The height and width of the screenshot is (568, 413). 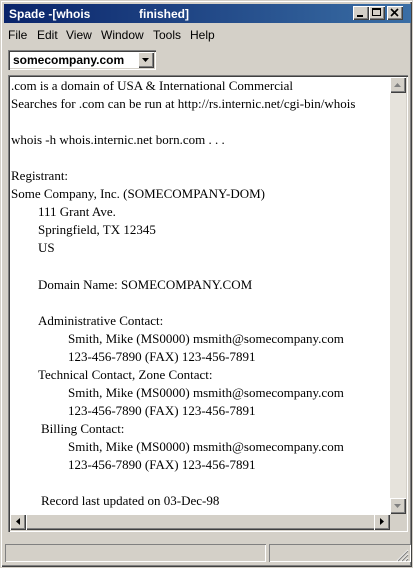 What do you see at coordinates (97, 229) in the screenshot?
I see `output-line: Springfield, TX 12345` at bounding box center [97, 229].